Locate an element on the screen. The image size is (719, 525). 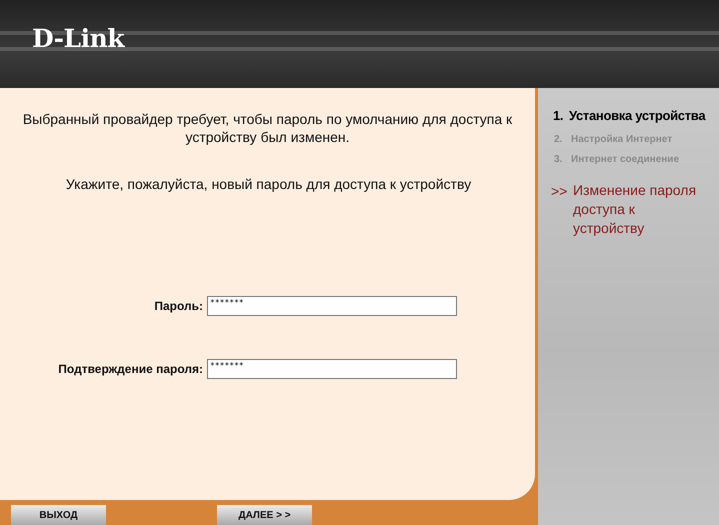
prompt-text: Укажите, пожалуйста, новый пароль для доступа к устройству is located at coordinates (268, 184).